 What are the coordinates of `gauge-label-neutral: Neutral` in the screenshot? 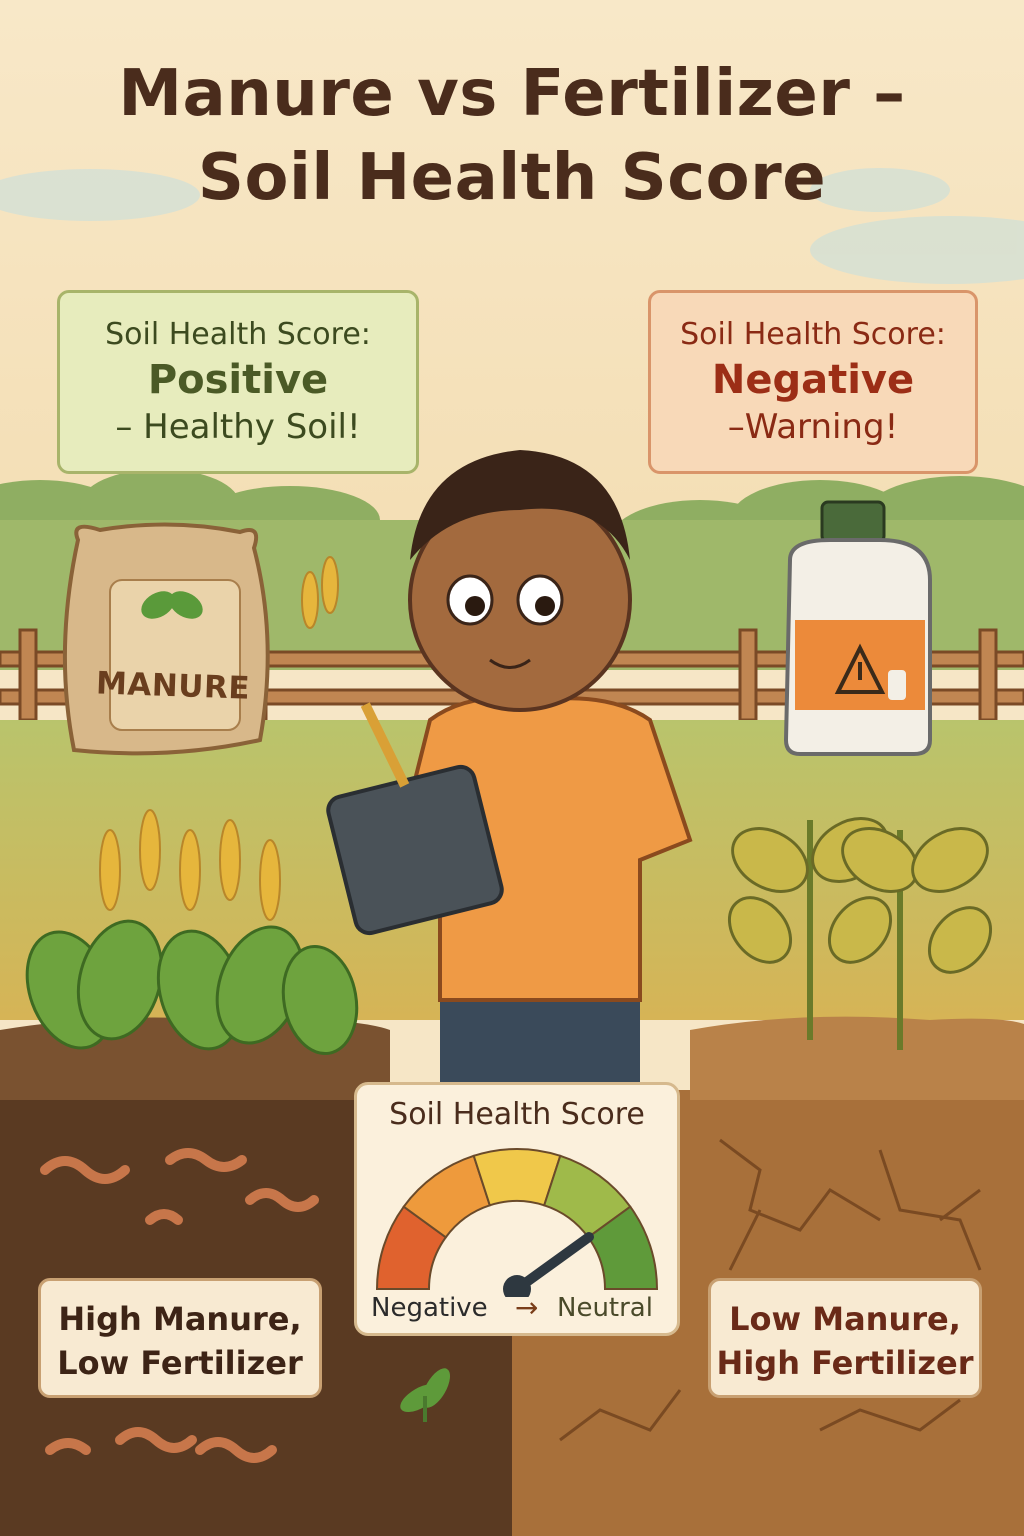 It's located at (605, 1308).